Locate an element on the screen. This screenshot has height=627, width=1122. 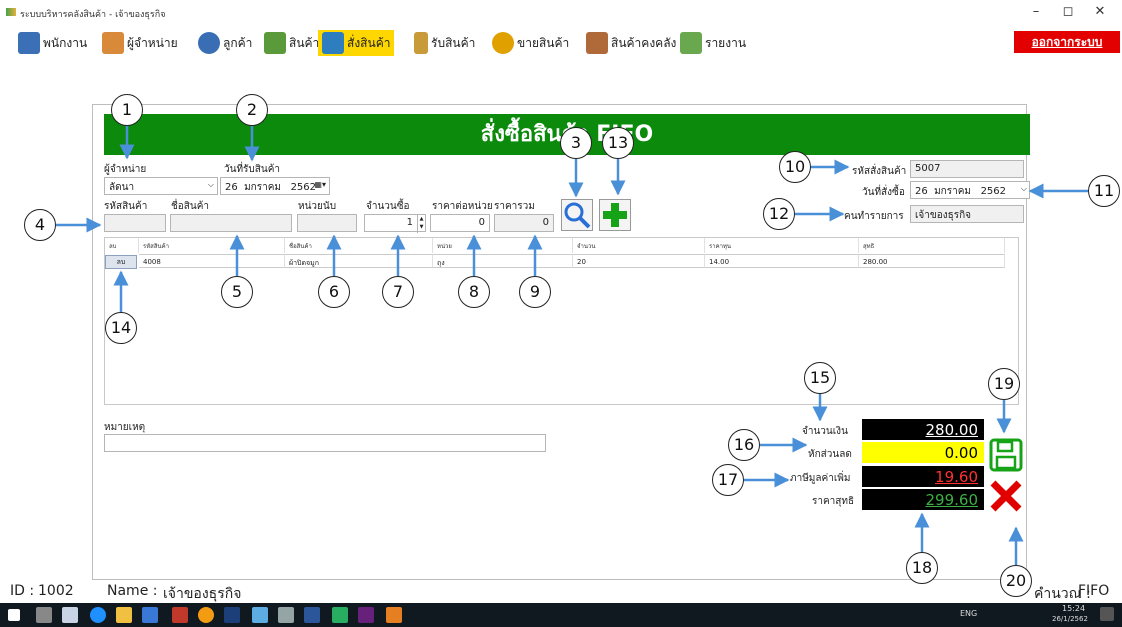
user-name-label: Name : is located at coordinates (132, 591).